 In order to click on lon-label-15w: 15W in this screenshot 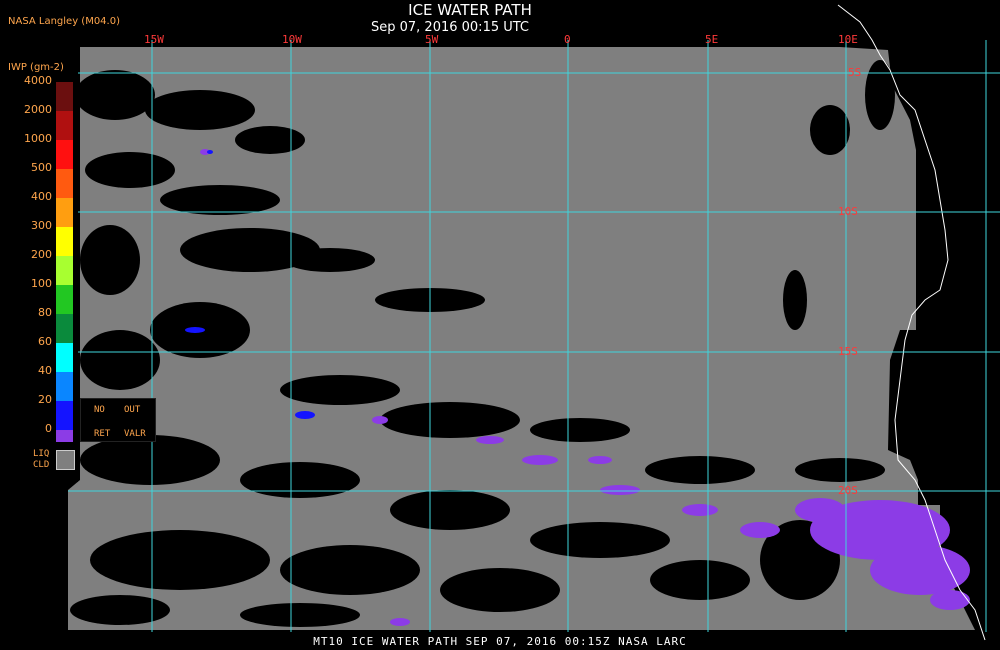, I will do `click(154, 39)`.